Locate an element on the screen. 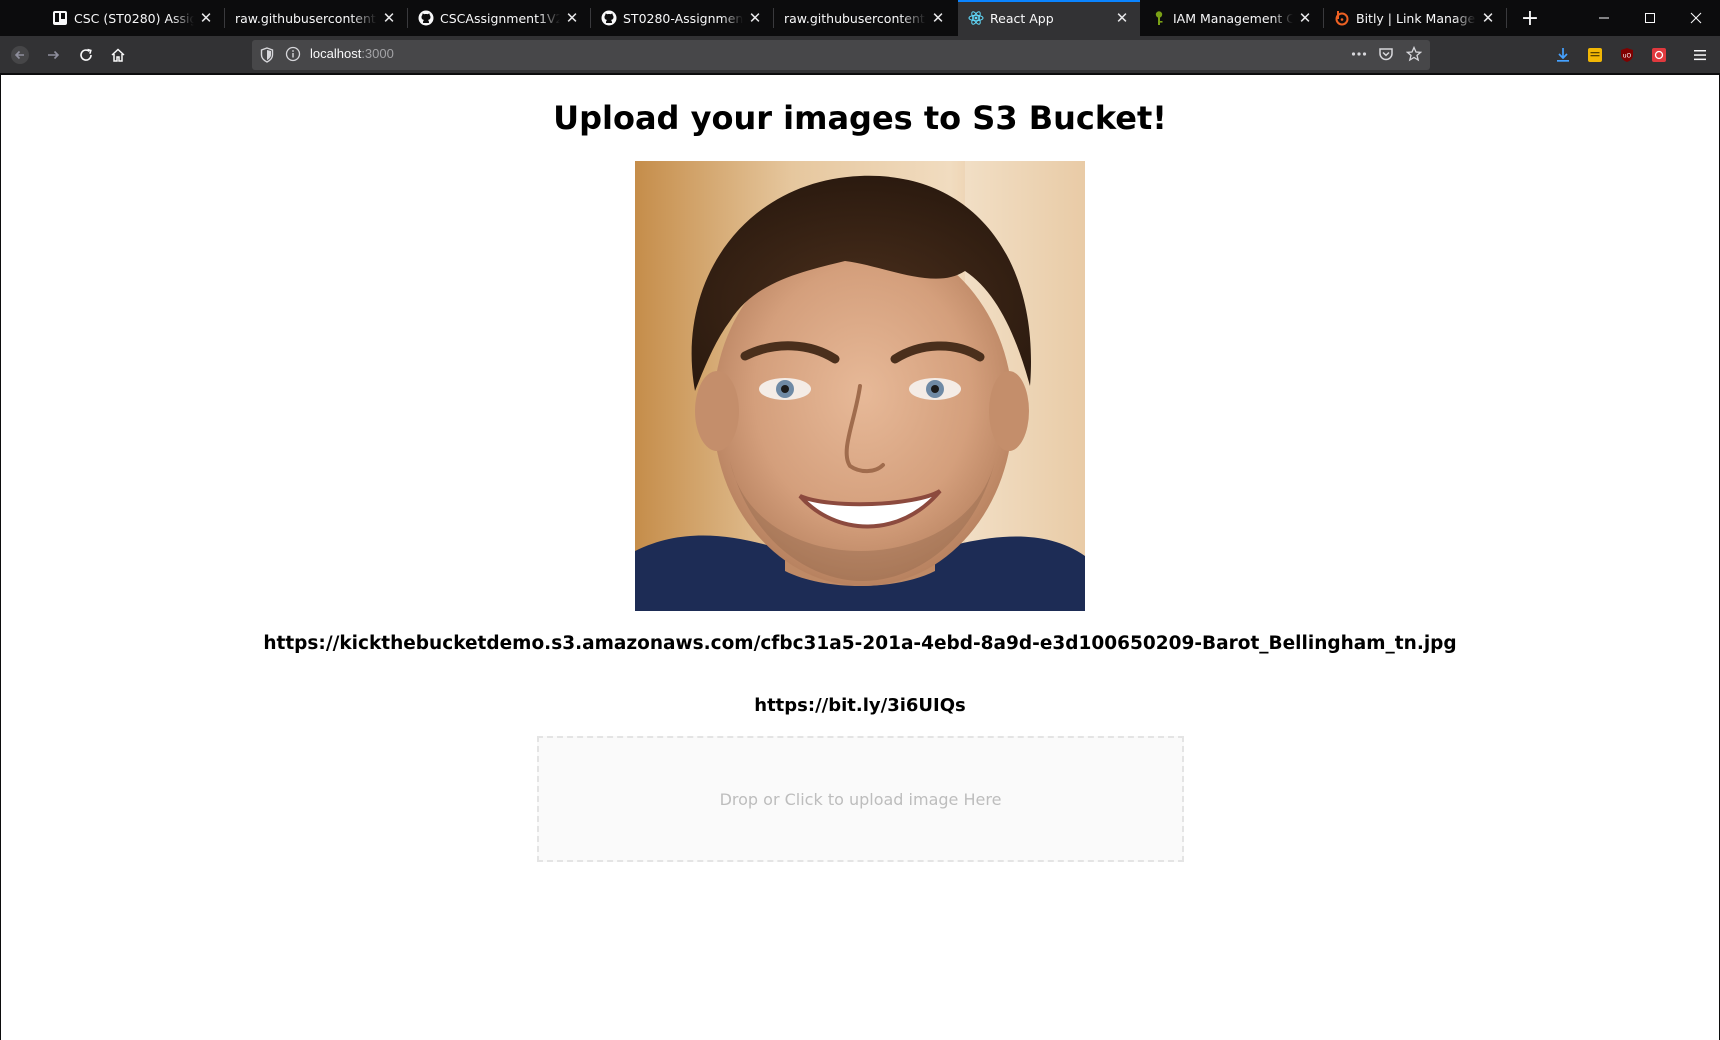 The width and height of the screenshot is (1720, 1040). tracking-shield-icon is located at coordinates (267, 57).